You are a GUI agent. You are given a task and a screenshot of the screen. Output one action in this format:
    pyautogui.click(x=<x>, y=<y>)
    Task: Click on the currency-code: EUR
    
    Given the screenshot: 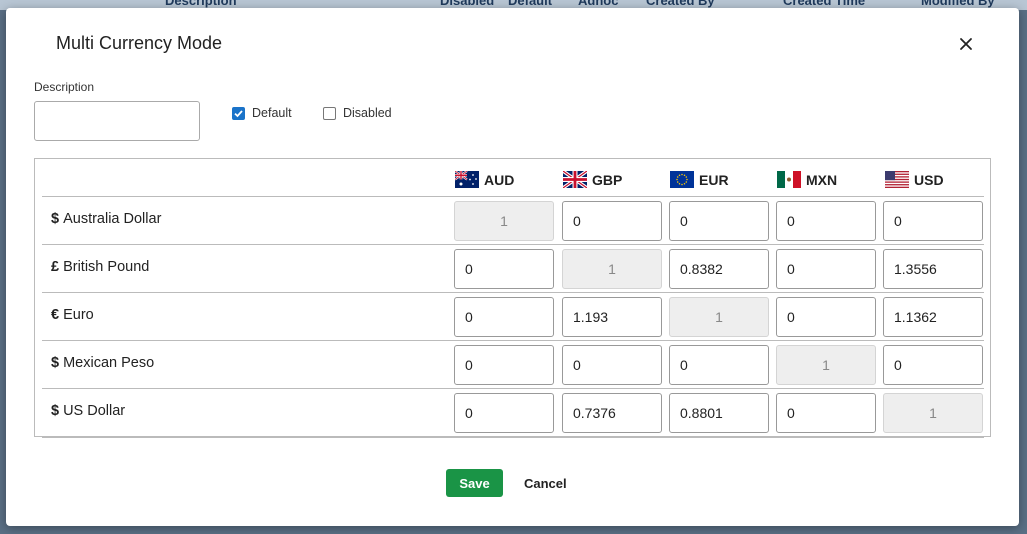 What is the action you would take?
    pyautogui.click(x=714, y=179)
    